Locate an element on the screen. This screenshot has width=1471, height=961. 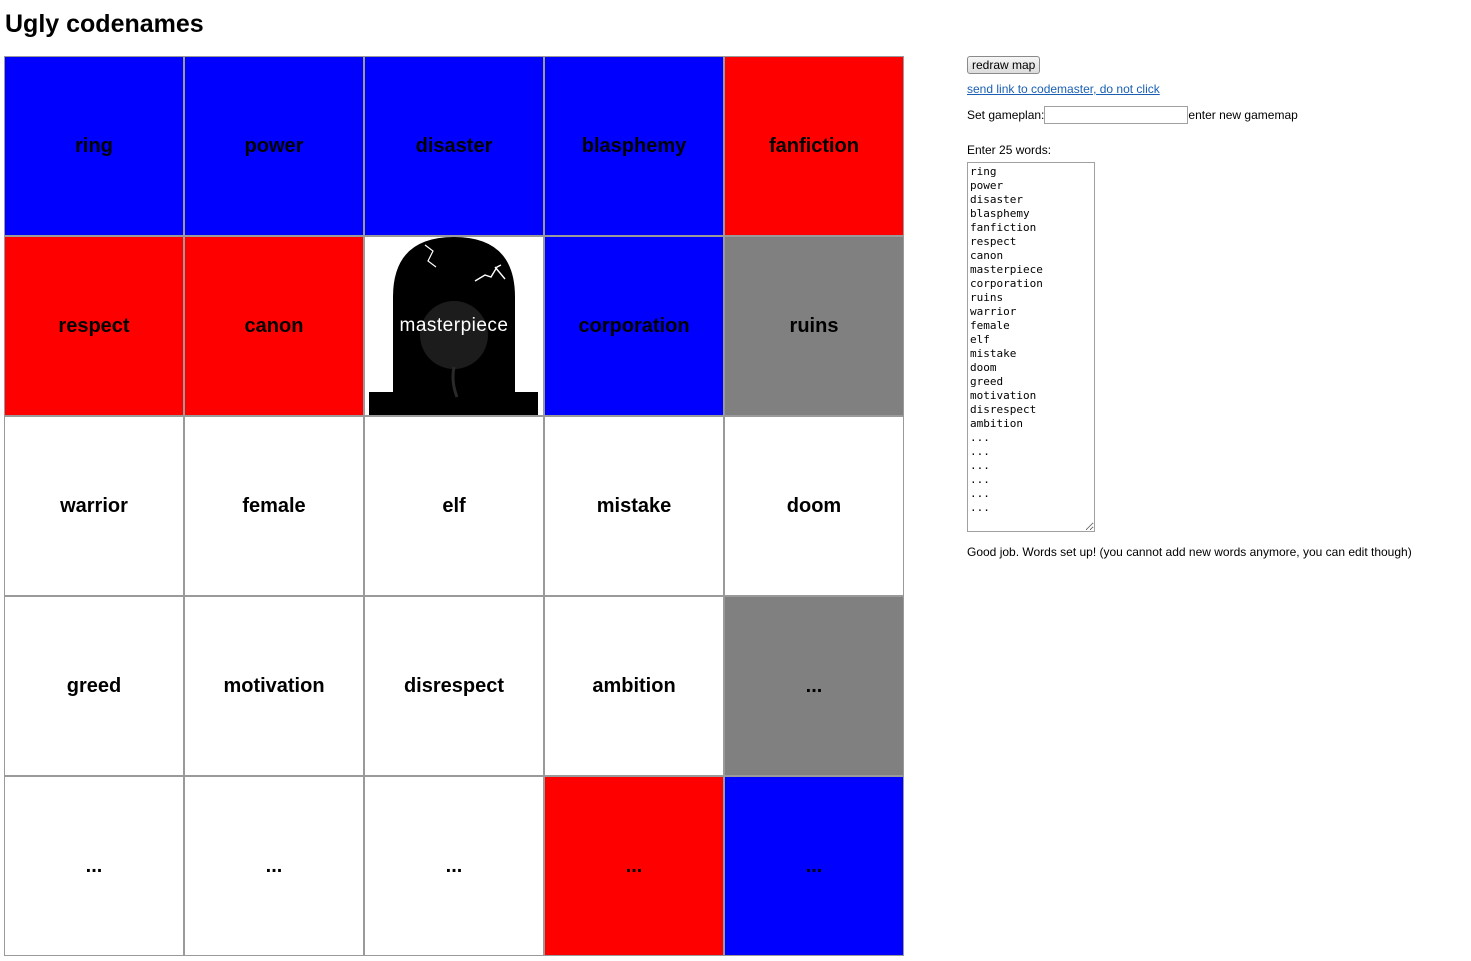
board-card: warrior is located at coordinates (94, 506).